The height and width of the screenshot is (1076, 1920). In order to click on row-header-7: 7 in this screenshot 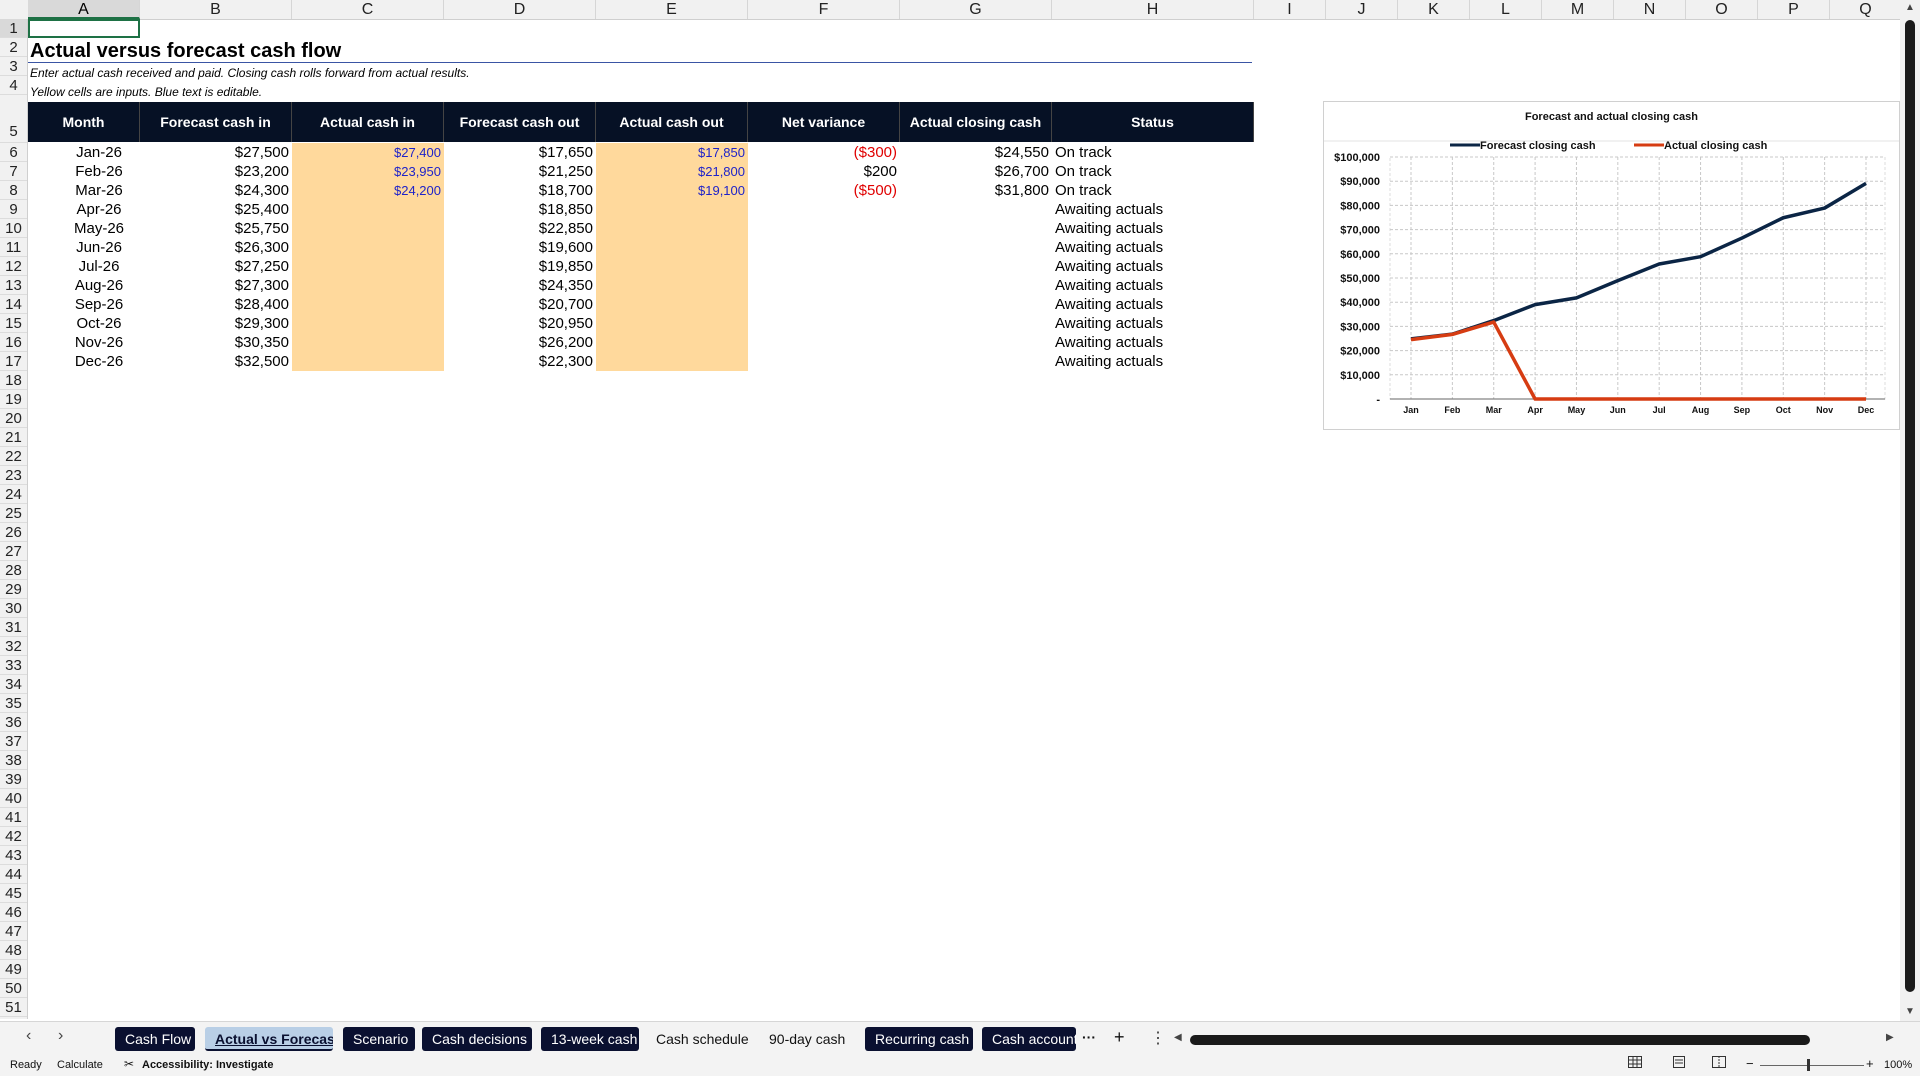, I will do `click(13, 171)`.